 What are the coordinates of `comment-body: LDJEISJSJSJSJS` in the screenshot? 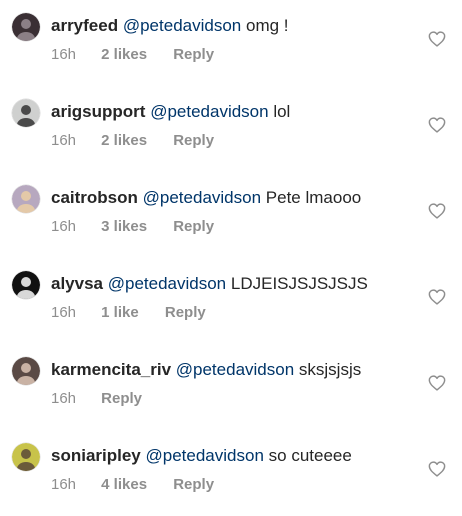 It's located at (299, 283).